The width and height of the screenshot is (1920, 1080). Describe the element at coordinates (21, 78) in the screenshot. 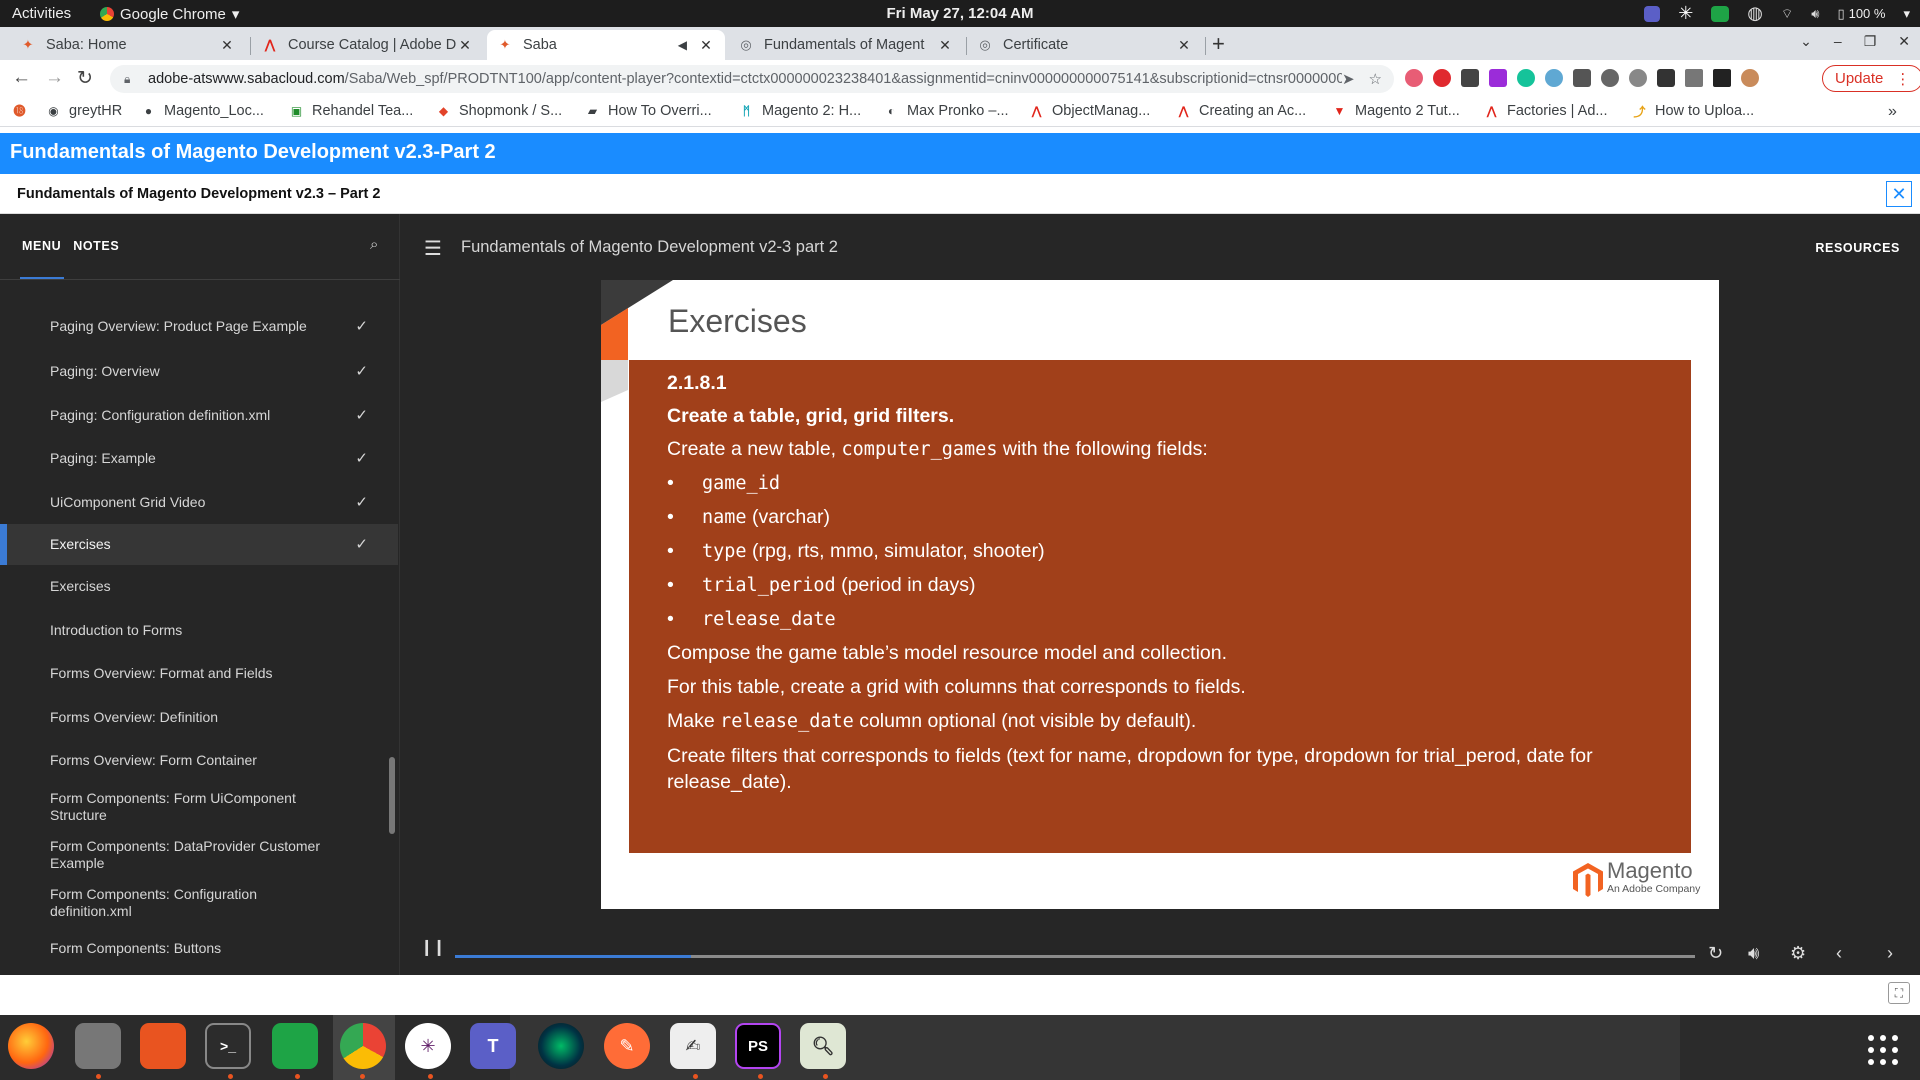

I see `back-icon: ←` at that location.